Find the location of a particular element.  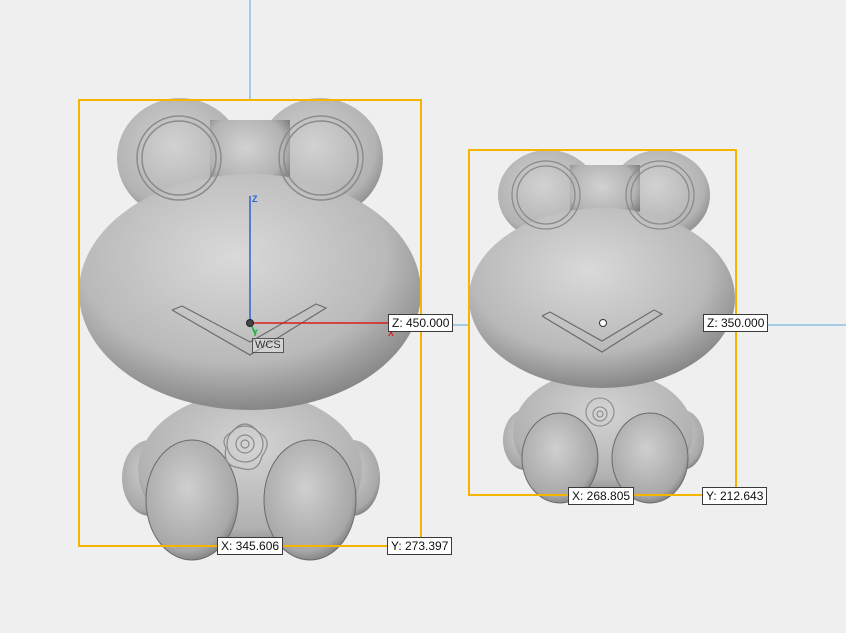

y-axis-letter: Y is located at coordinates (255, 333).